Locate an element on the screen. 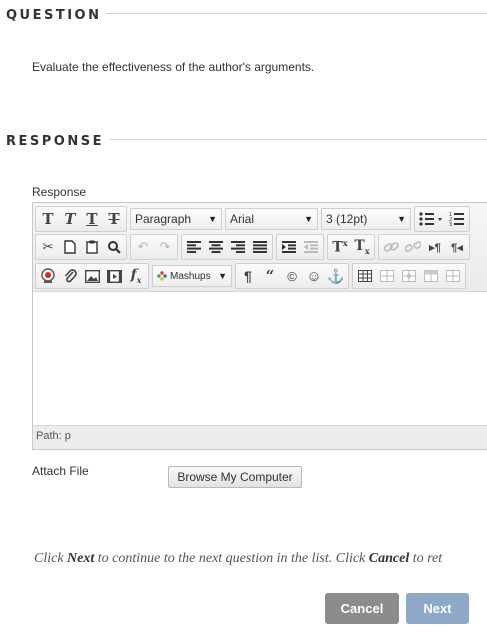 This screenshot has height=634, width=487. font-dropdown-icon: ▼ is located at coordinates (308, 219).